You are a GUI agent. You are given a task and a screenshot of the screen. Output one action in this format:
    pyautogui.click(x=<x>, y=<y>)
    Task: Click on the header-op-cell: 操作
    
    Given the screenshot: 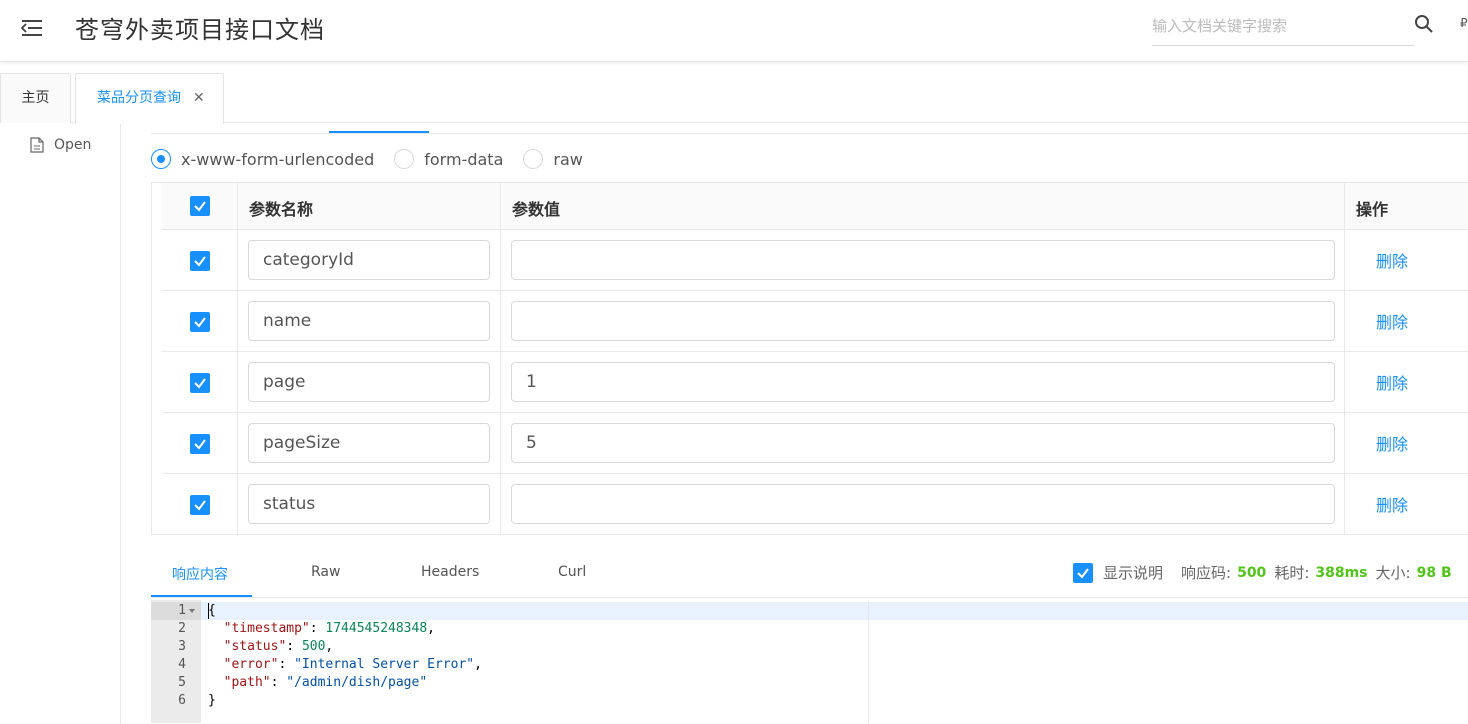 What is the action you would take?
    pyautogui.click(x=1406, y=206)
    